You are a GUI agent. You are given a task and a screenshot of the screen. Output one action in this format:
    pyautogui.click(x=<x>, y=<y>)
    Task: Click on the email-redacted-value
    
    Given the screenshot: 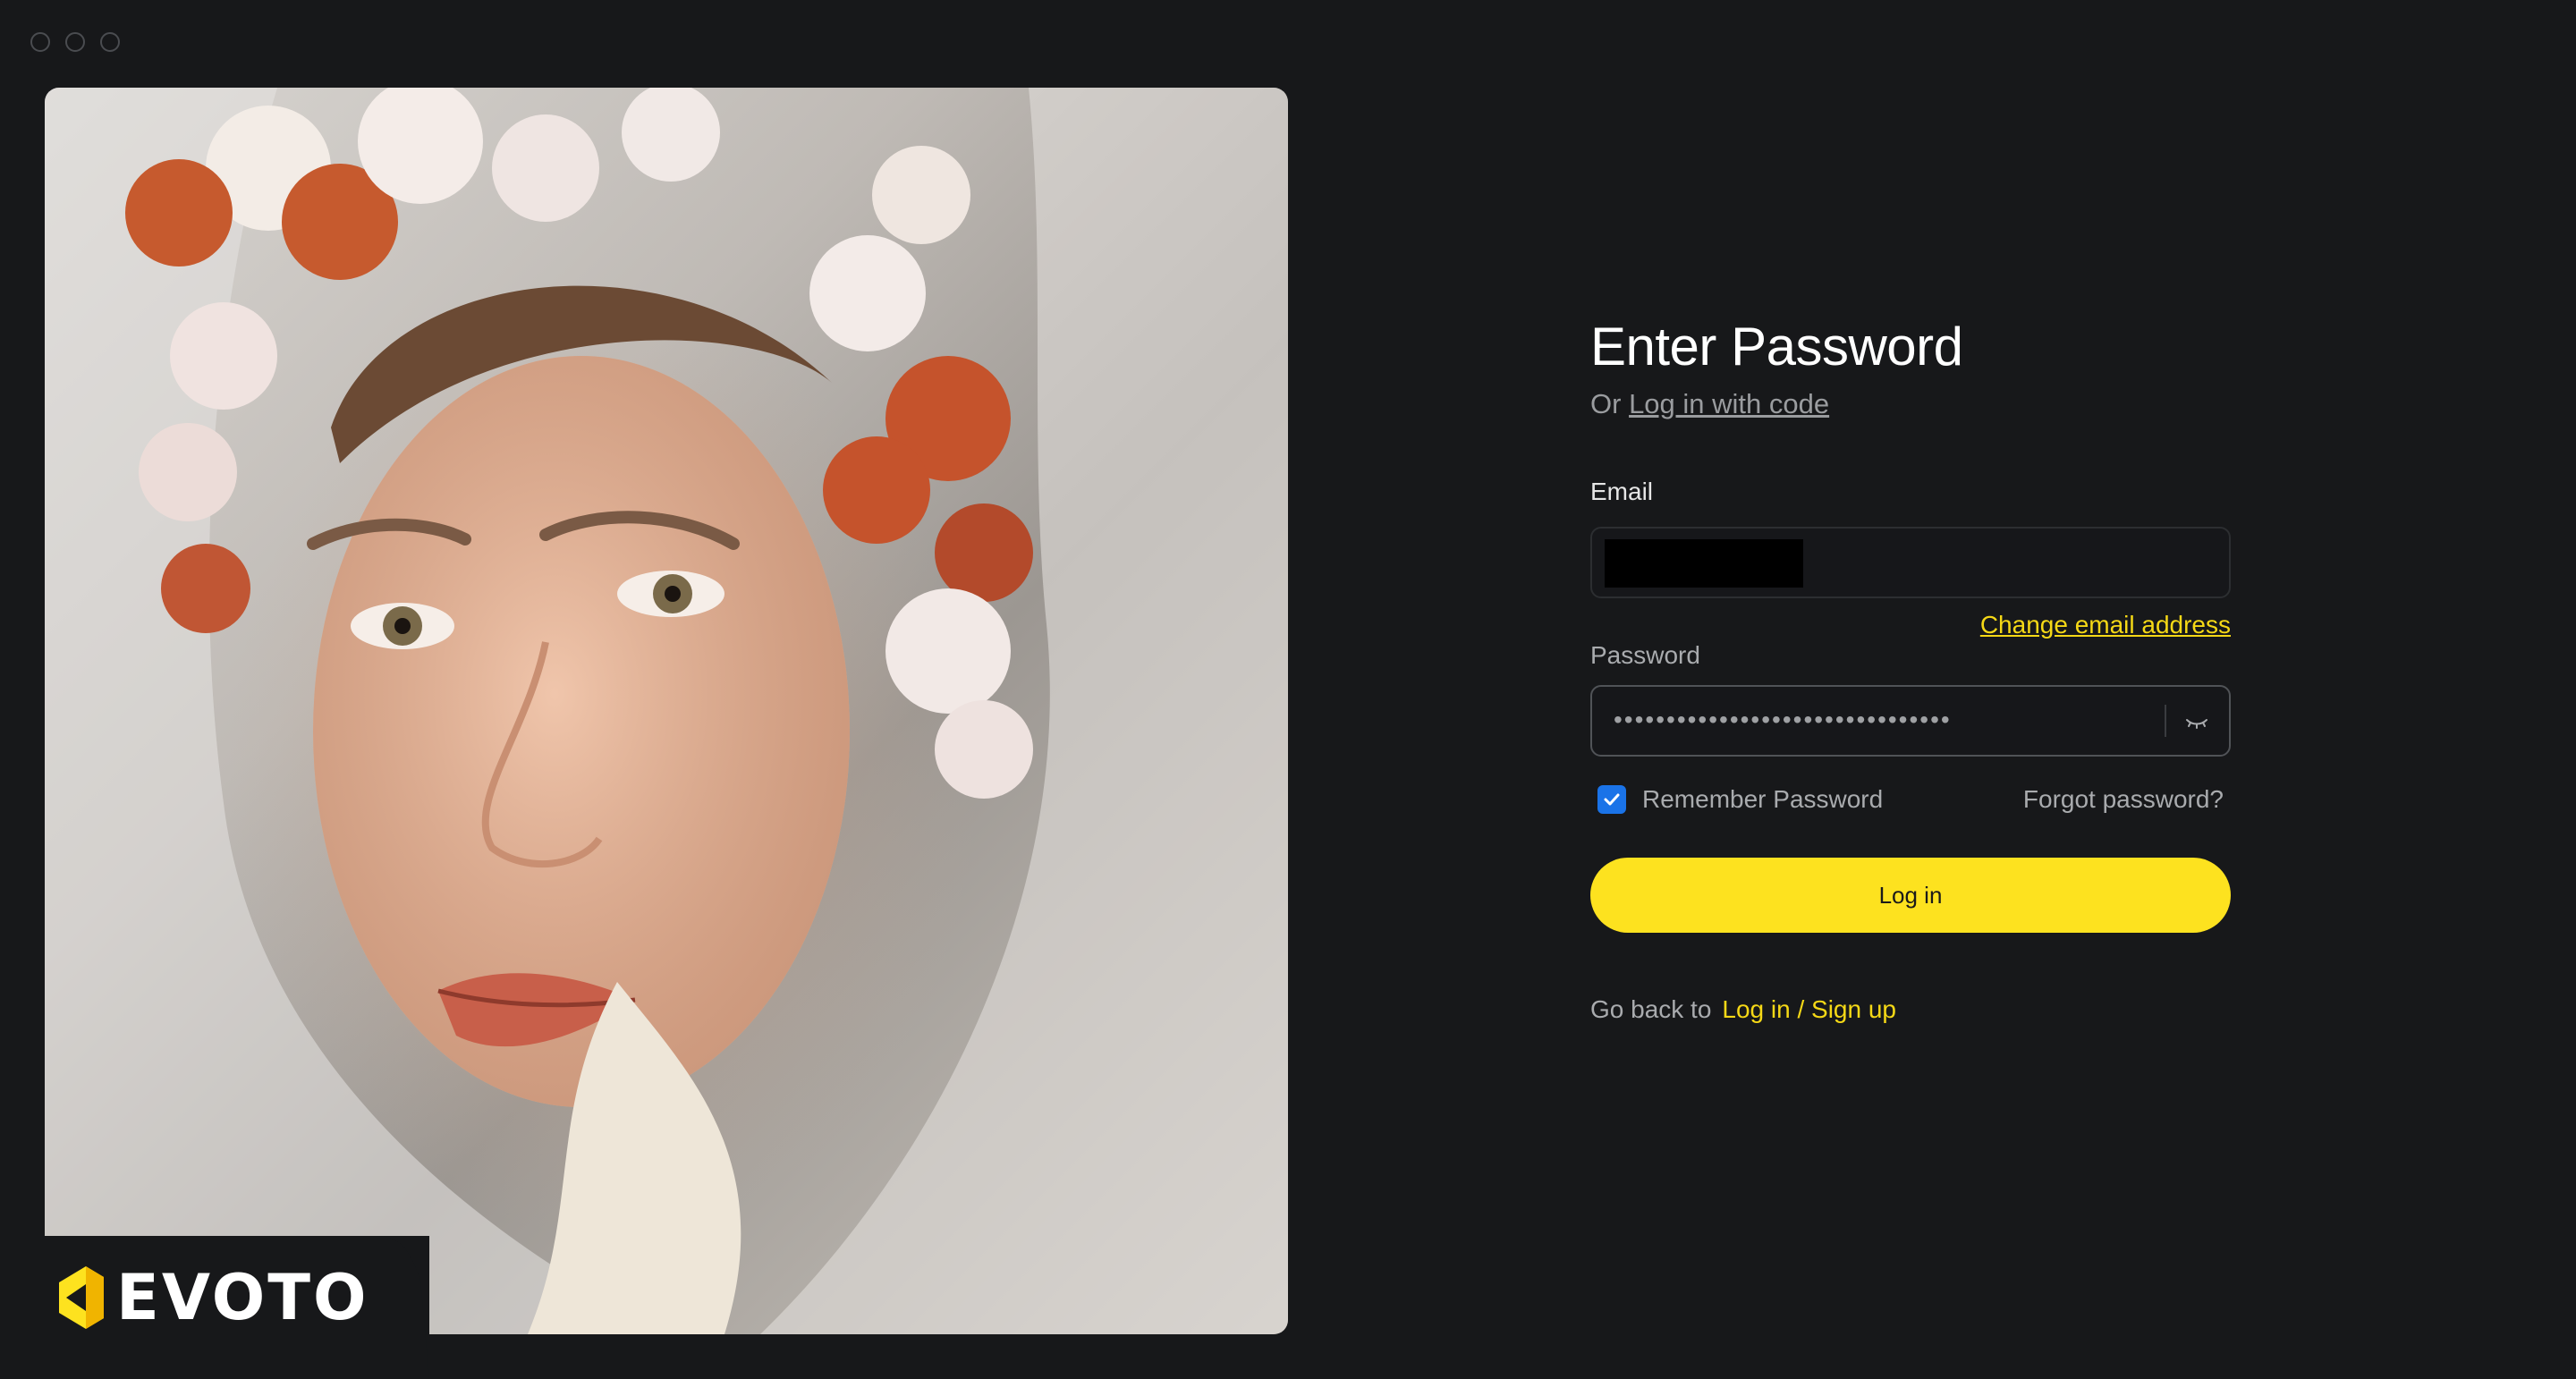 What is the action you would take?
    pyautogui.click(x=1704, y=563)
    